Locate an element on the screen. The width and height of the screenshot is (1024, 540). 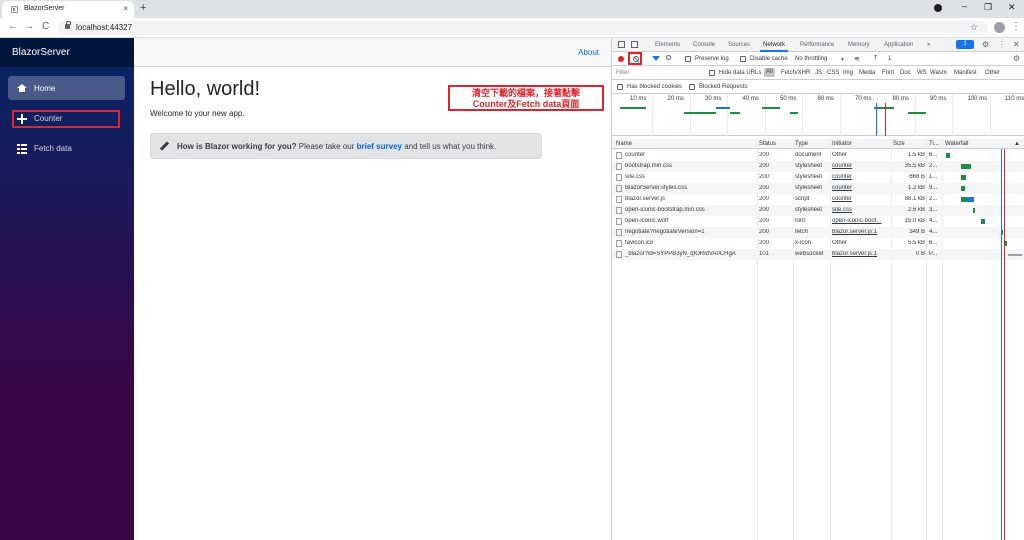
address-bar: localhost:44327 ☆ is located at coordinates (523, 28).